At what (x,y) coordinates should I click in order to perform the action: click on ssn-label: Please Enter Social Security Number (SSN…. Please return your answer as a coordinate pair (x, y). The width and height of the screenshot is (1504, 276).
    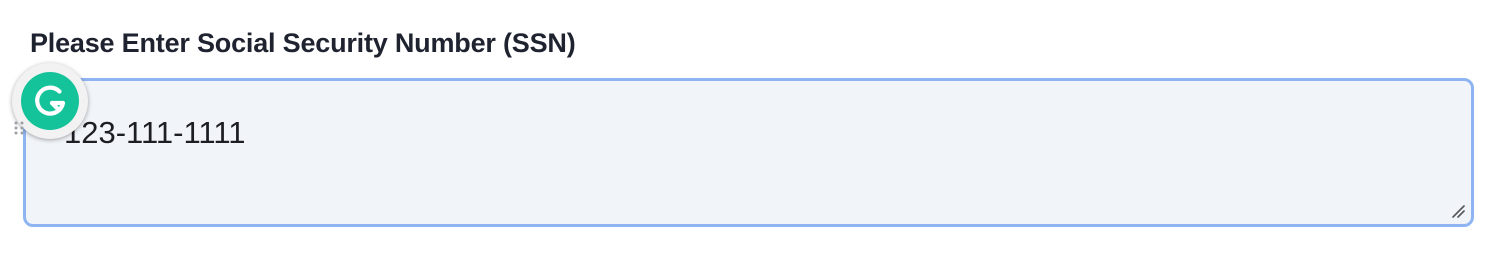
    Looking at the image, I should click on (303, 43).